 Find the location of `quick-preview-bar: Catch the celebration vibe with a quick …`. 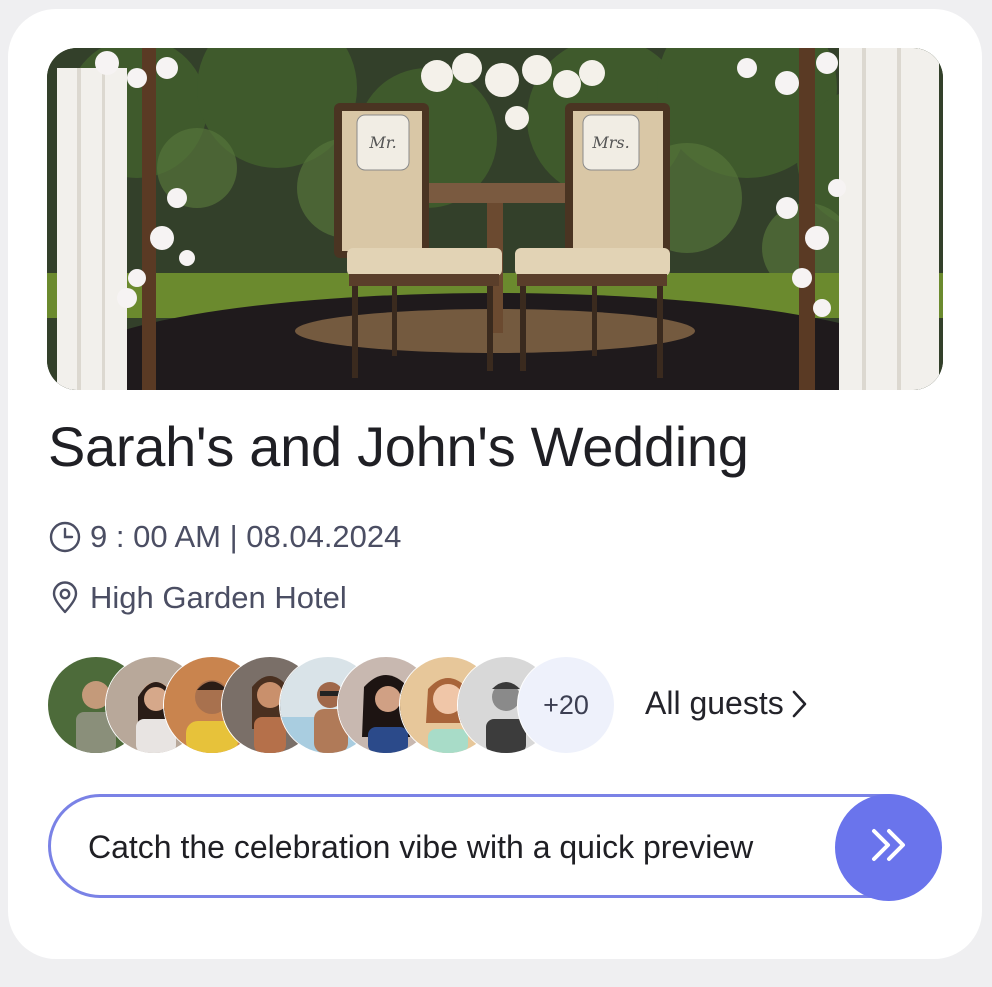

quick-preview-bar: Catch the celebration vibe with a quick … is located at coordinates (493, 846).